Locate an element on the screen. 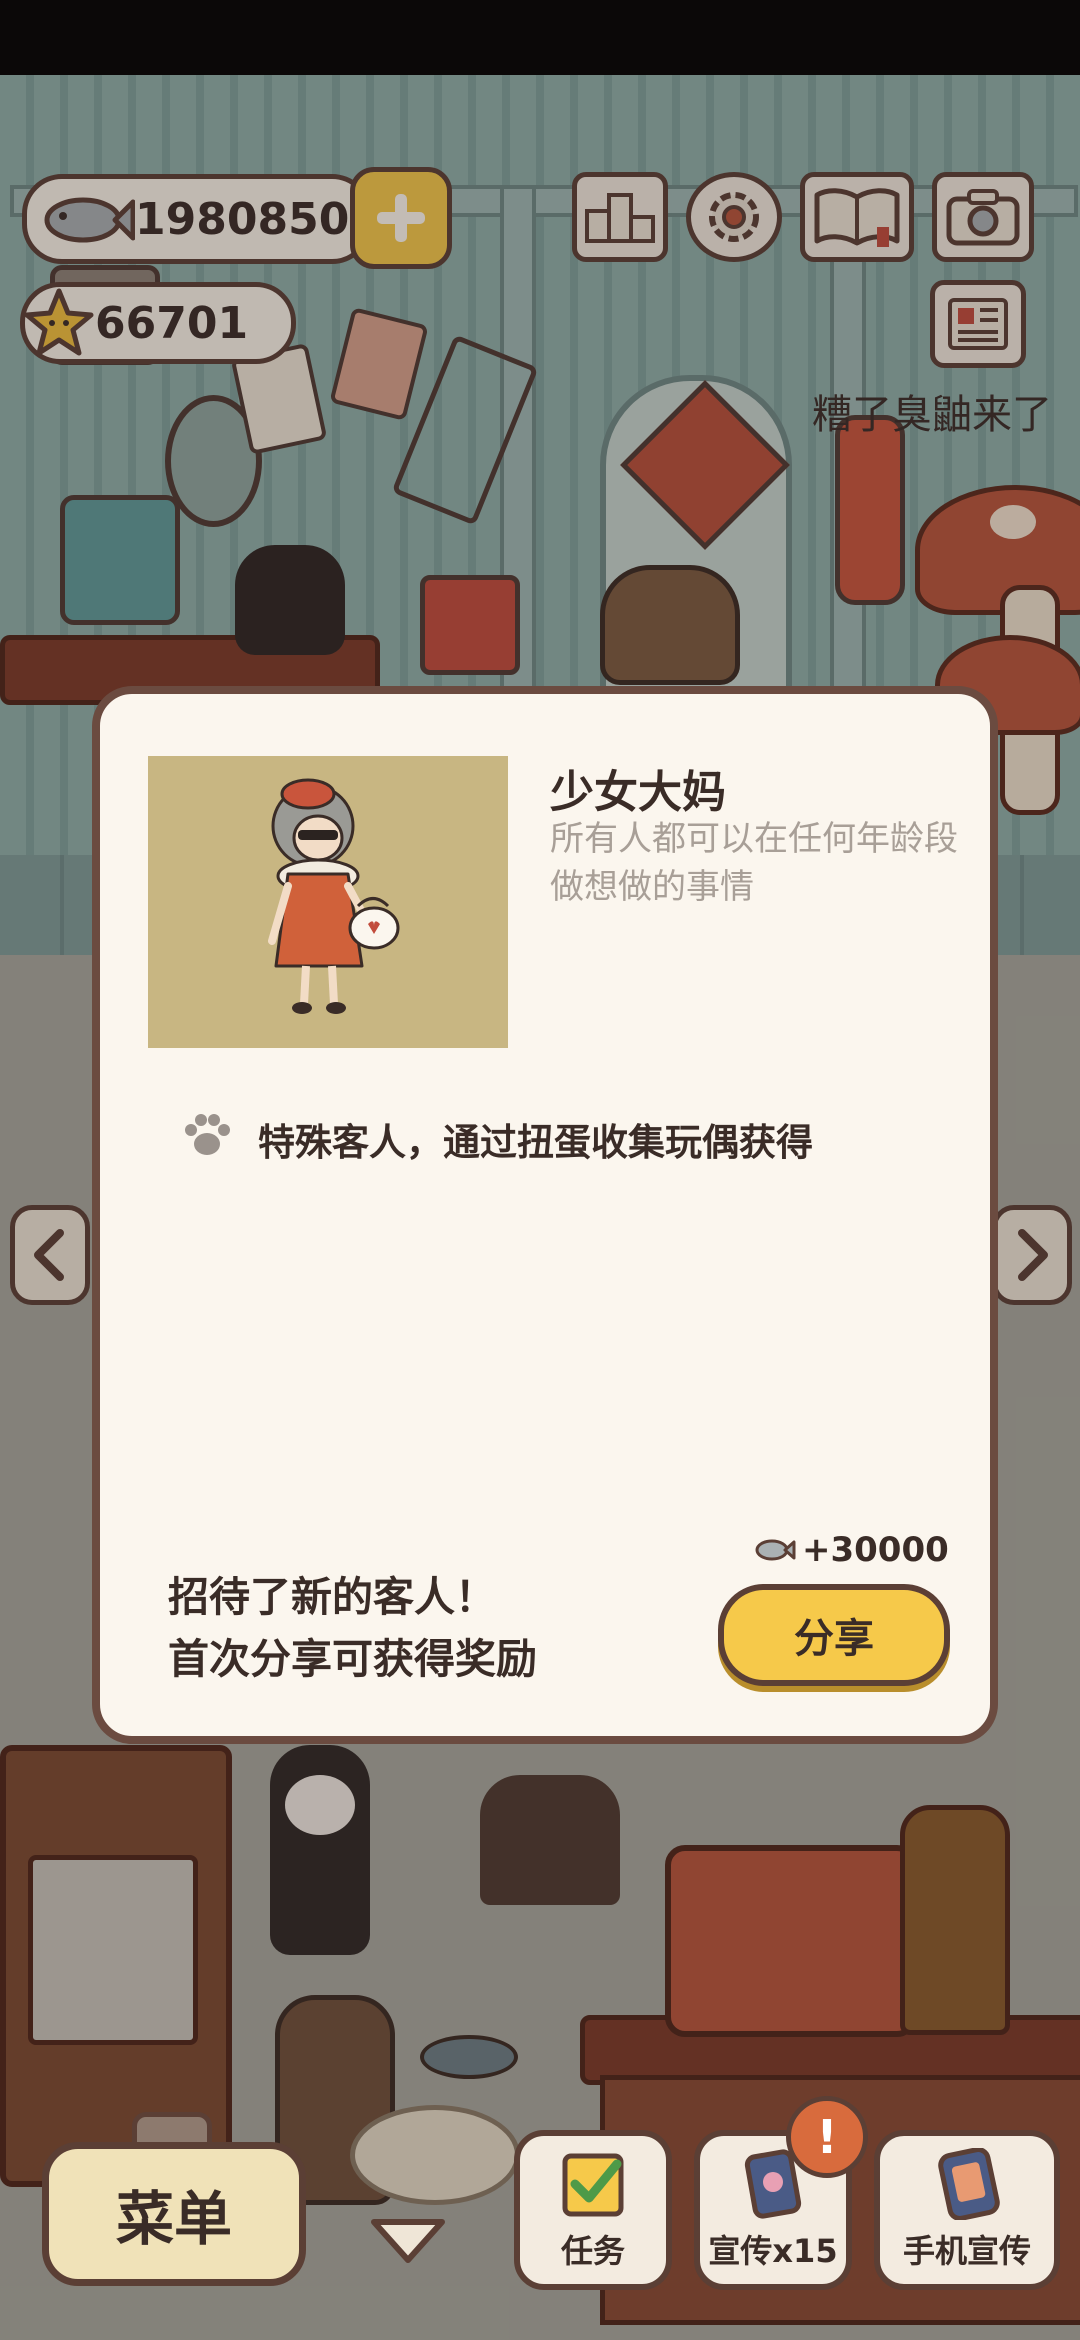 The width and height of the screenshot is (1080, 2340). checklist-icon is located at coordinates (593, 2185).